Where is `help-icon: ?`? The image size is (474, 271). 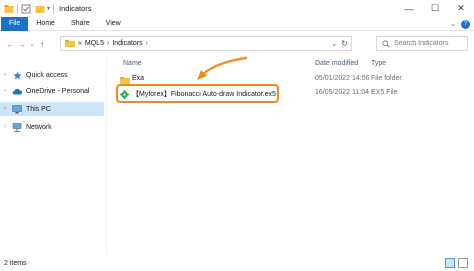
help-icon: ? is located at coordinates (465, 24).